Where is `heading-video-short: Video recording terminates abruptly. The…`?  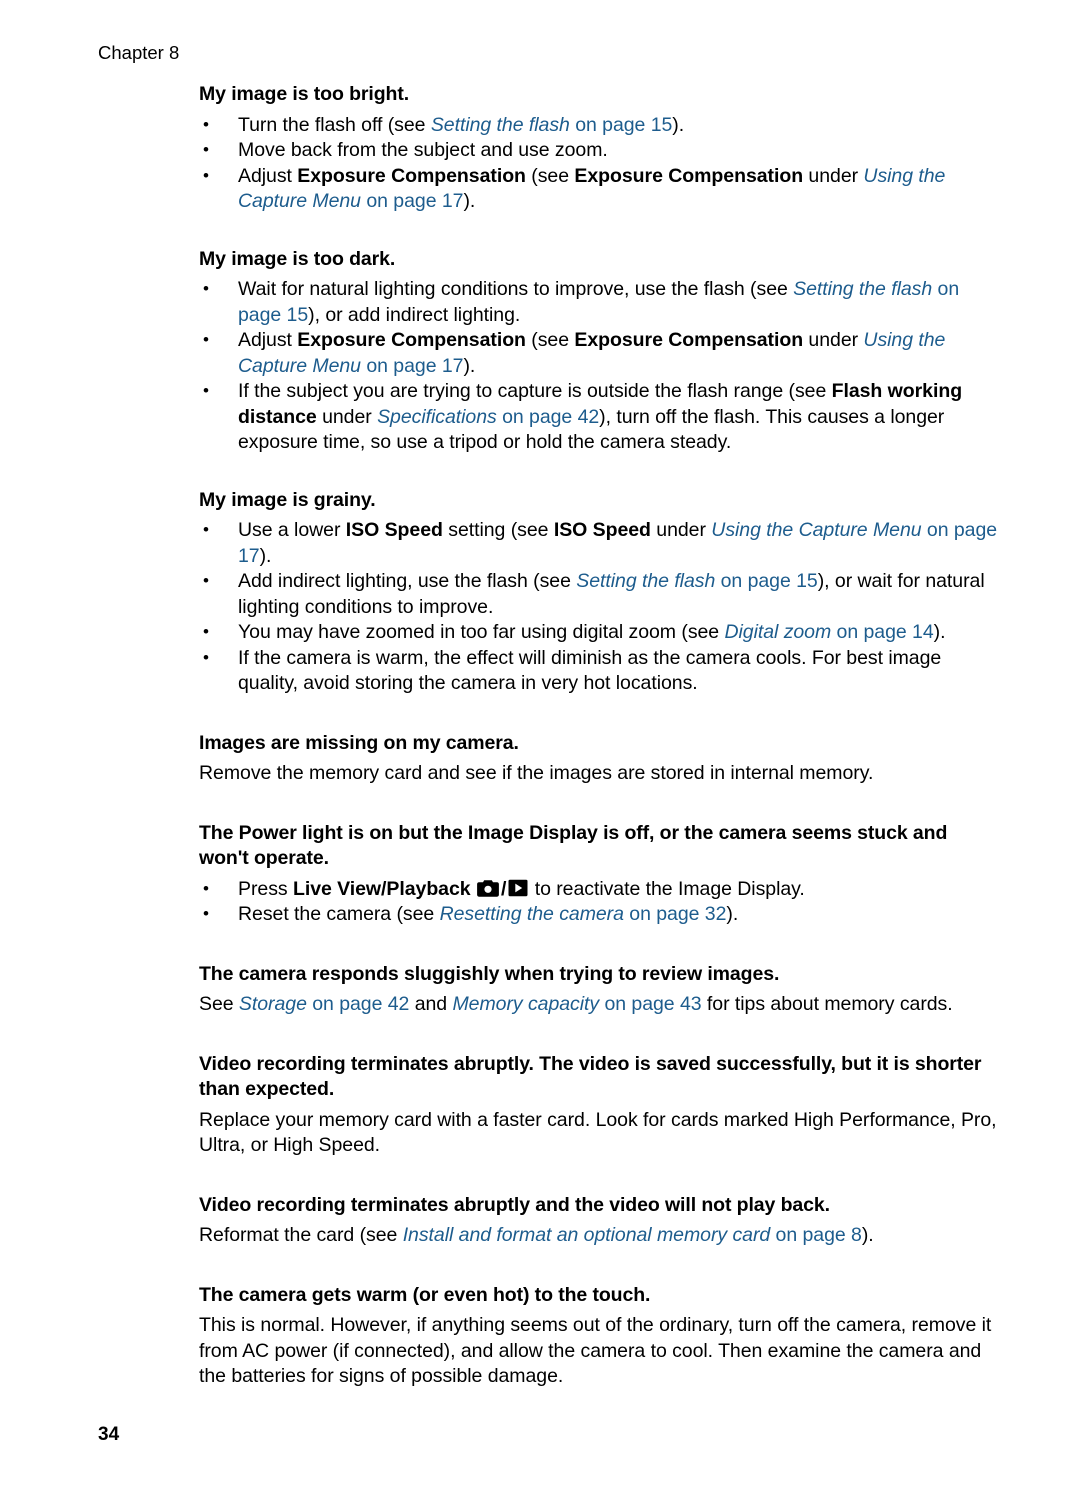
heading-video-short: Video recording terminates abruptly. The… is located at coordinates (590, 1076).